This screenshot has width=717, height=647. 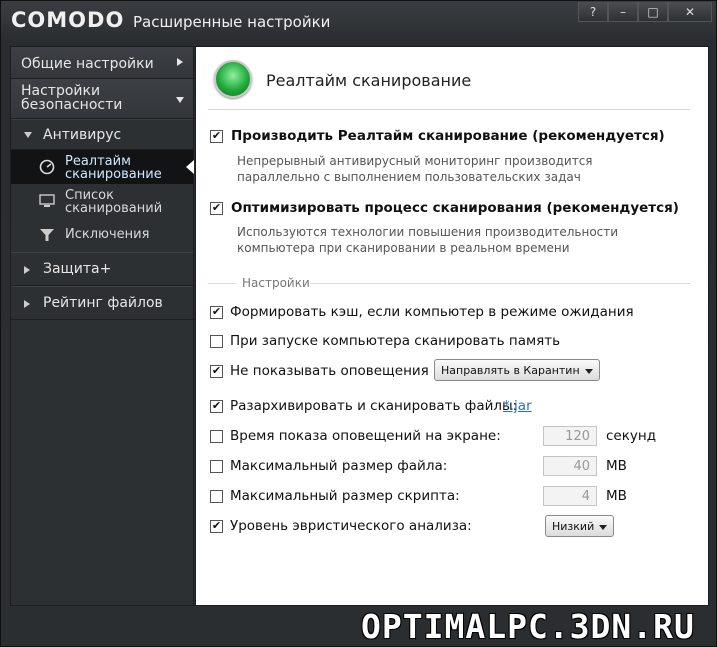 What do you see at coordinates (216, 341) in the screenshot?
I see `scan-memory-checkbox` at bounding box center [216, 341].